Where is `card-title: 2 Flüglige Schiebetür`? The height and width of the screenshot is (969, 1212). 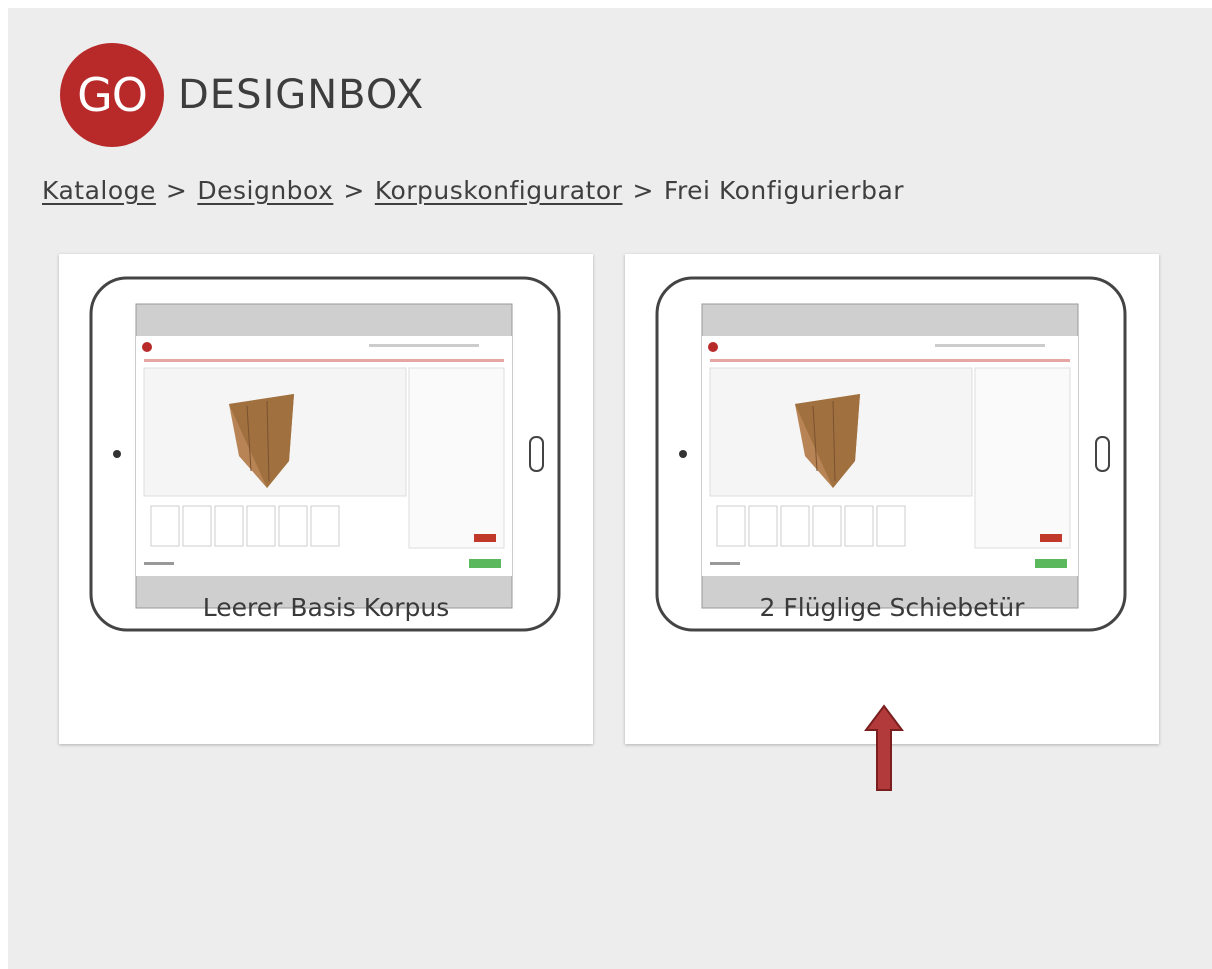
card-title: 2 Flüglige Schiebetür is located at coordinates (892, 607).